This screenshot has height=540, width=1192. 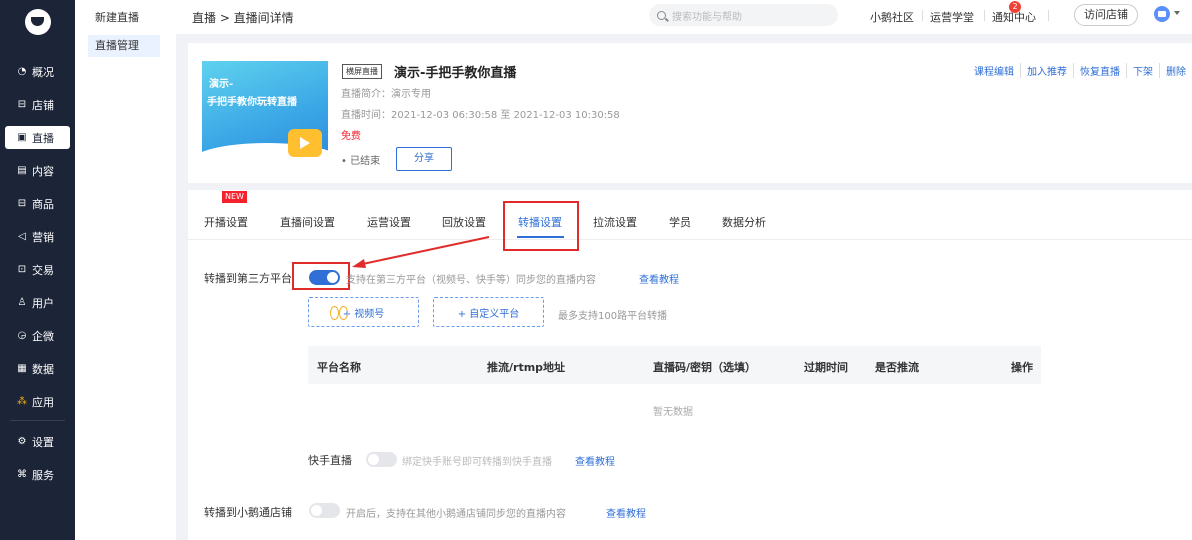 I want to click on nav-item-user: ♙ 用户, so click(x=37, y=302).